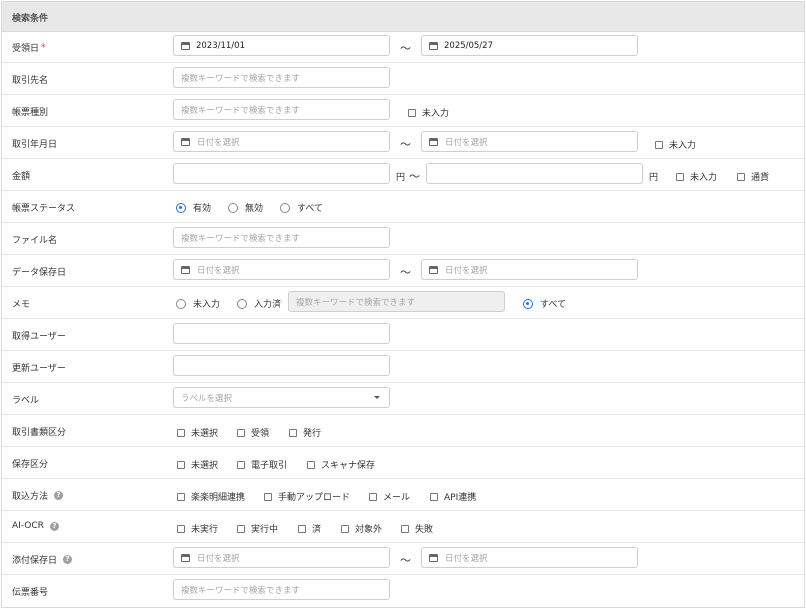  I want to click on import-checkbox-manual-upload: 手動アップロード, so click(307, 496).